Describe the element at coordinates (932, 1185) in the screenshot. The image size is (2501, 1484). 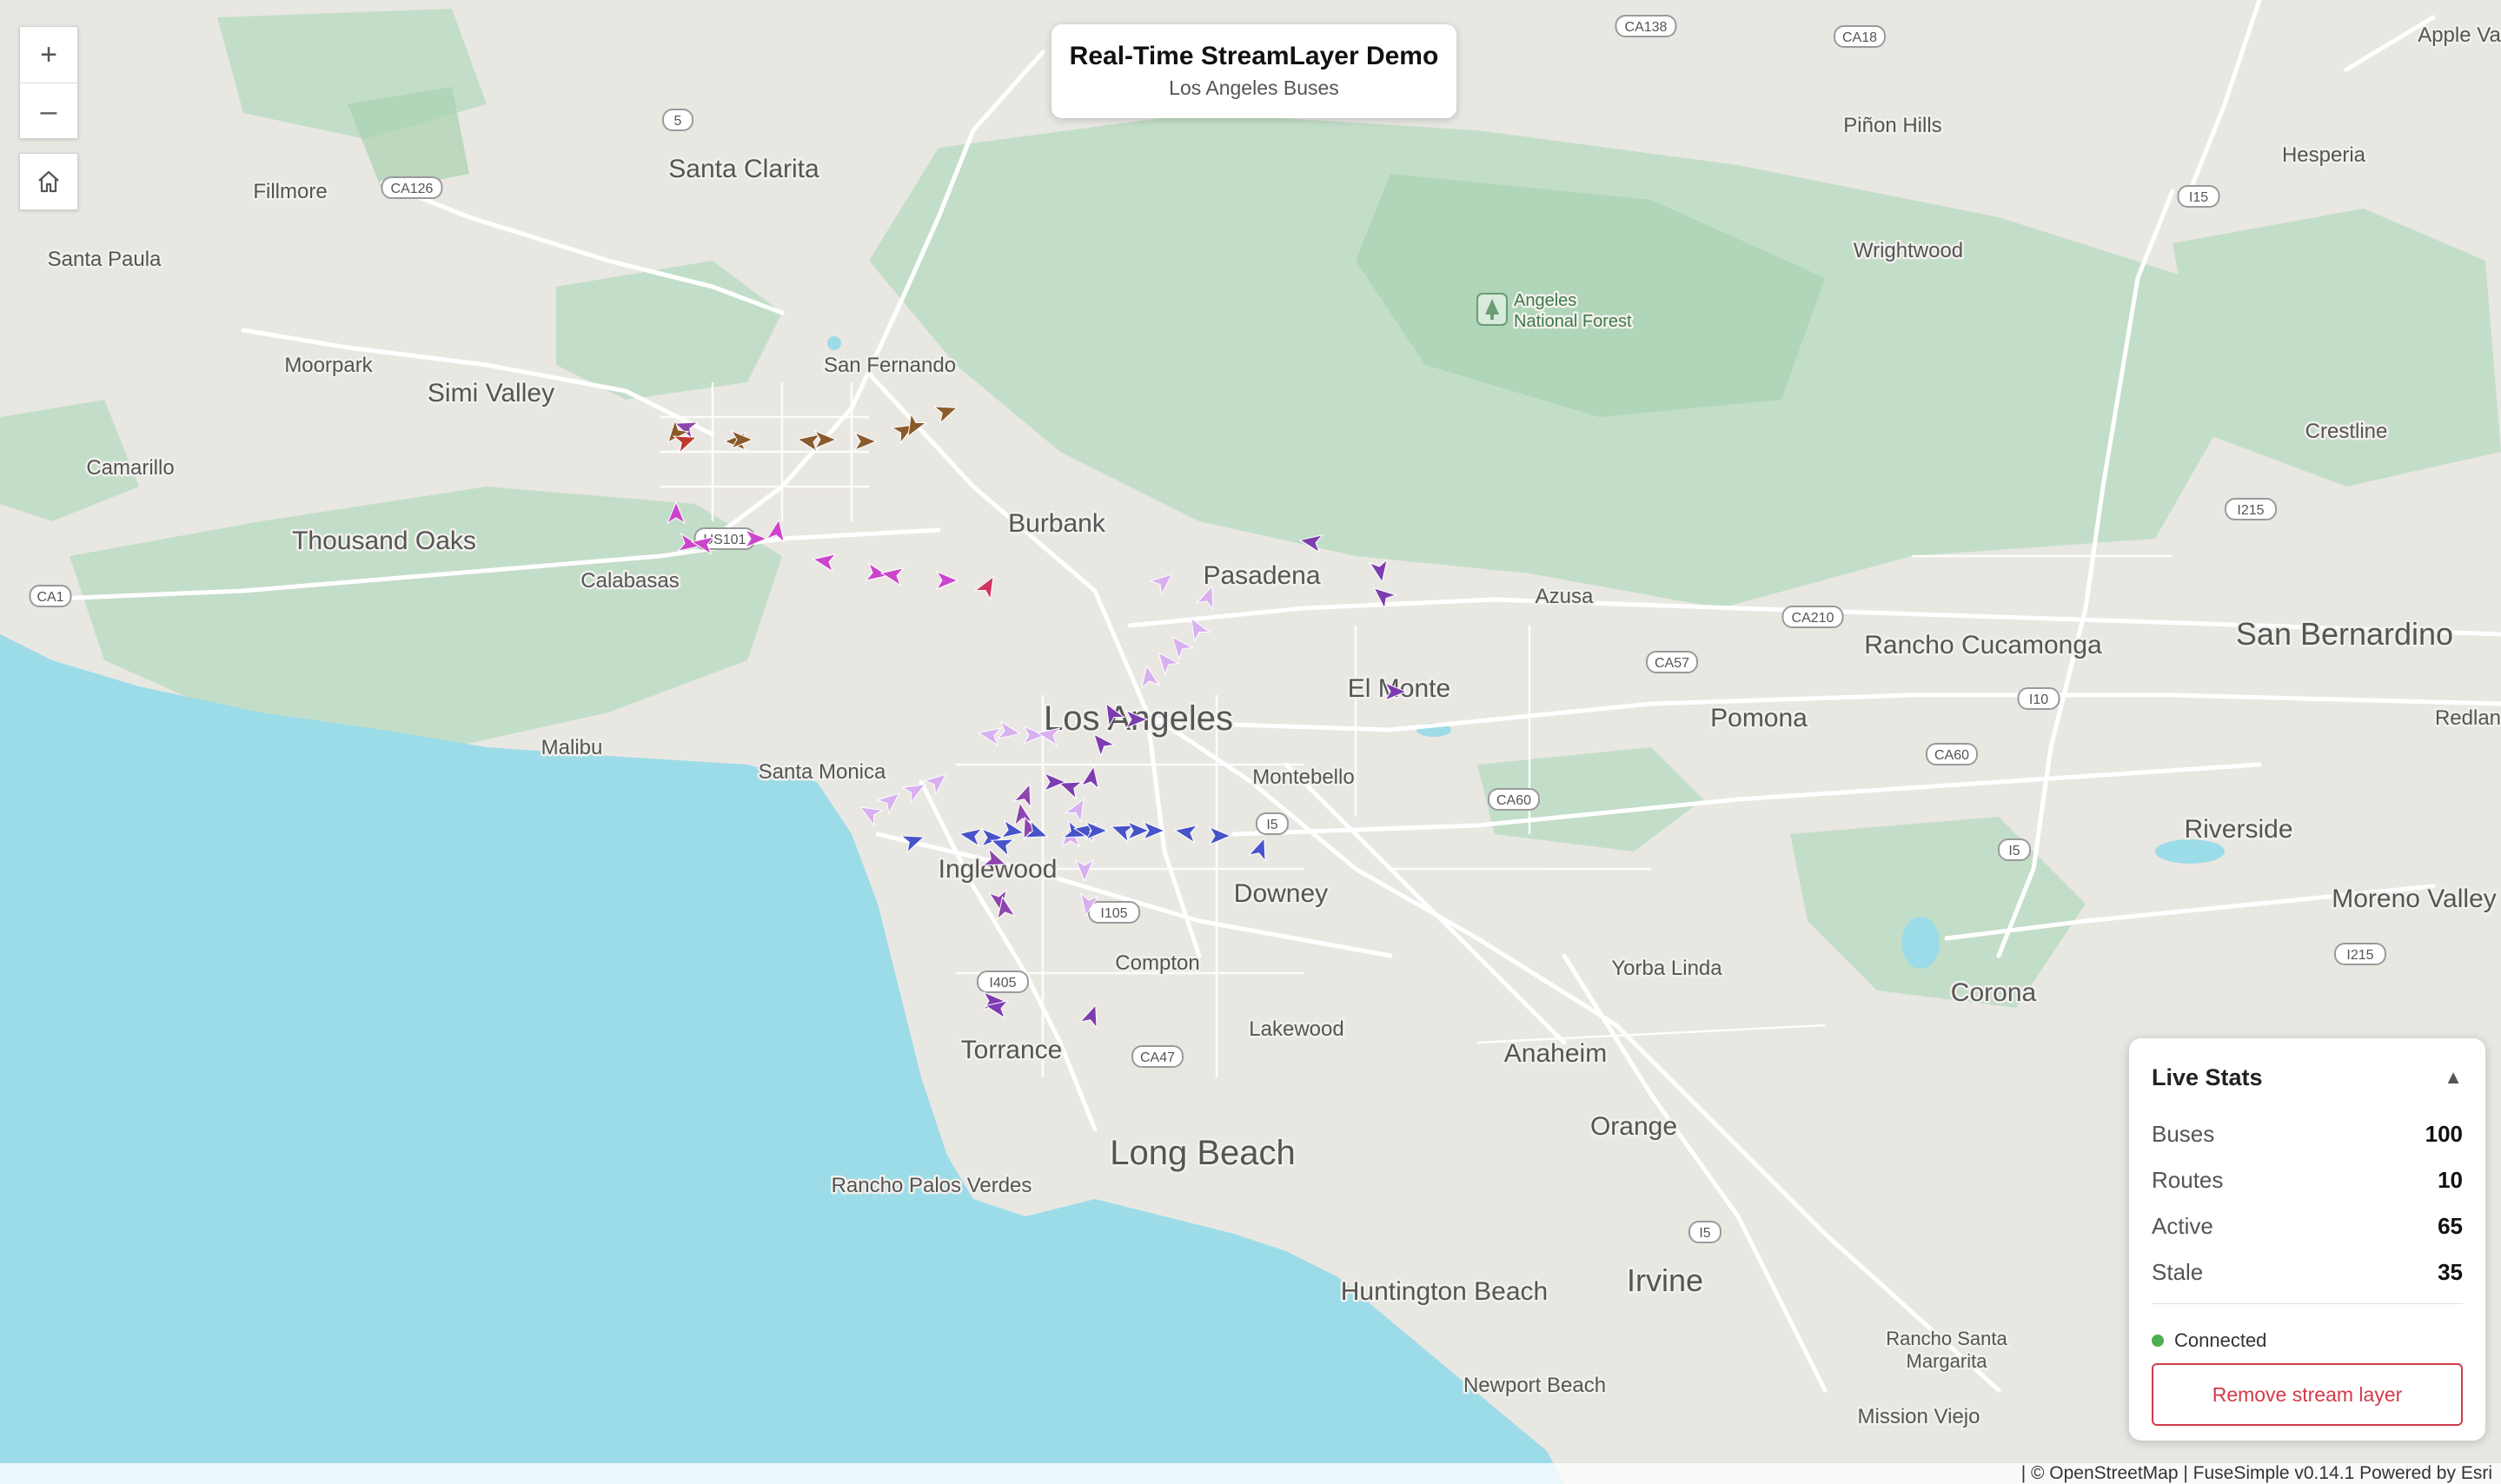
I see `label-rancho-palos-verdes: Rancho Palos Verdes` at that location.